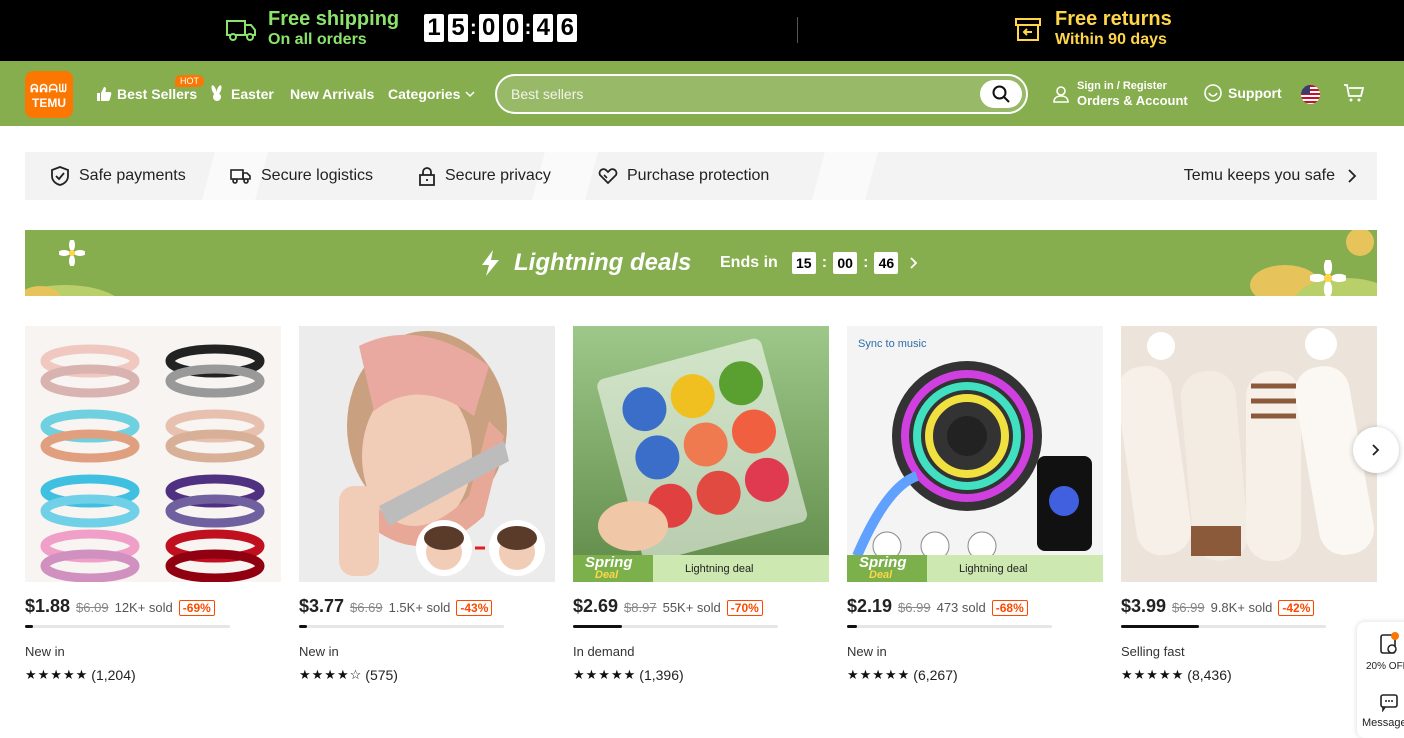  Describe the element at coordinates (1310, 94) in the screenshot. I see `us-flag-icon` at that location.